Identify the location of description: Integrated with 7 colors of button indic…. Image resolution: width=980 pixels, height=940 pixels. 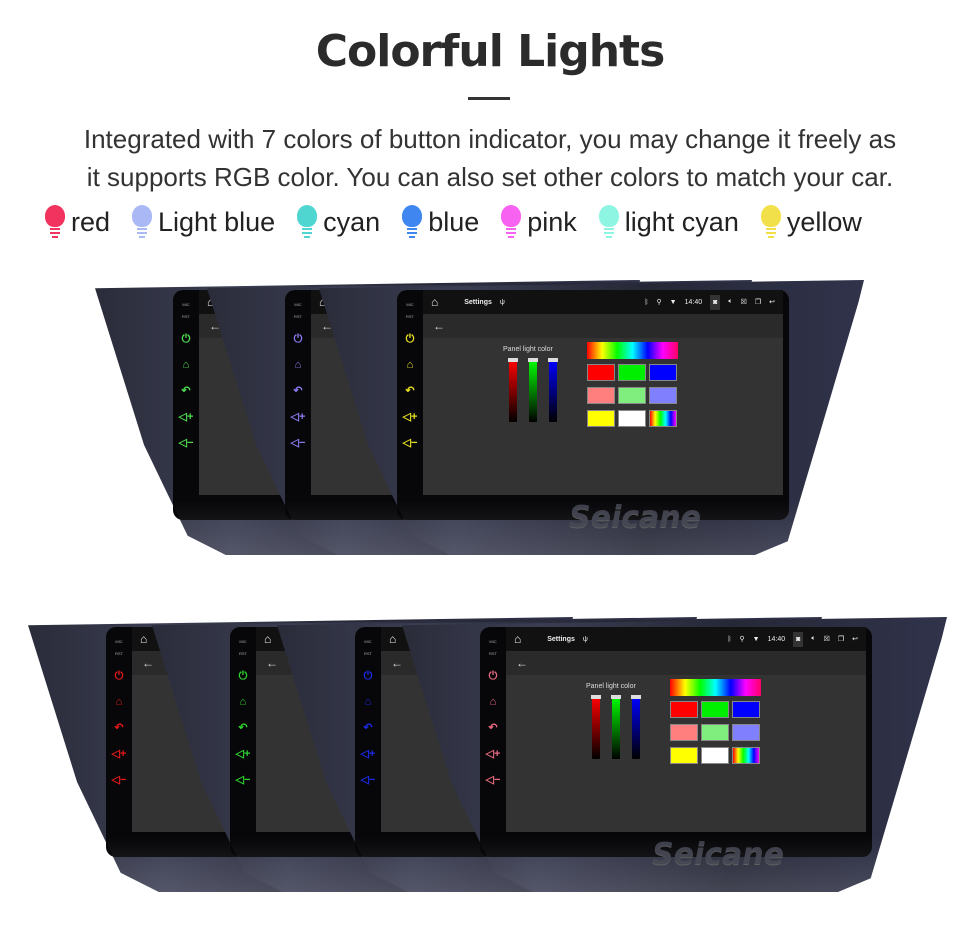
(490, 158).